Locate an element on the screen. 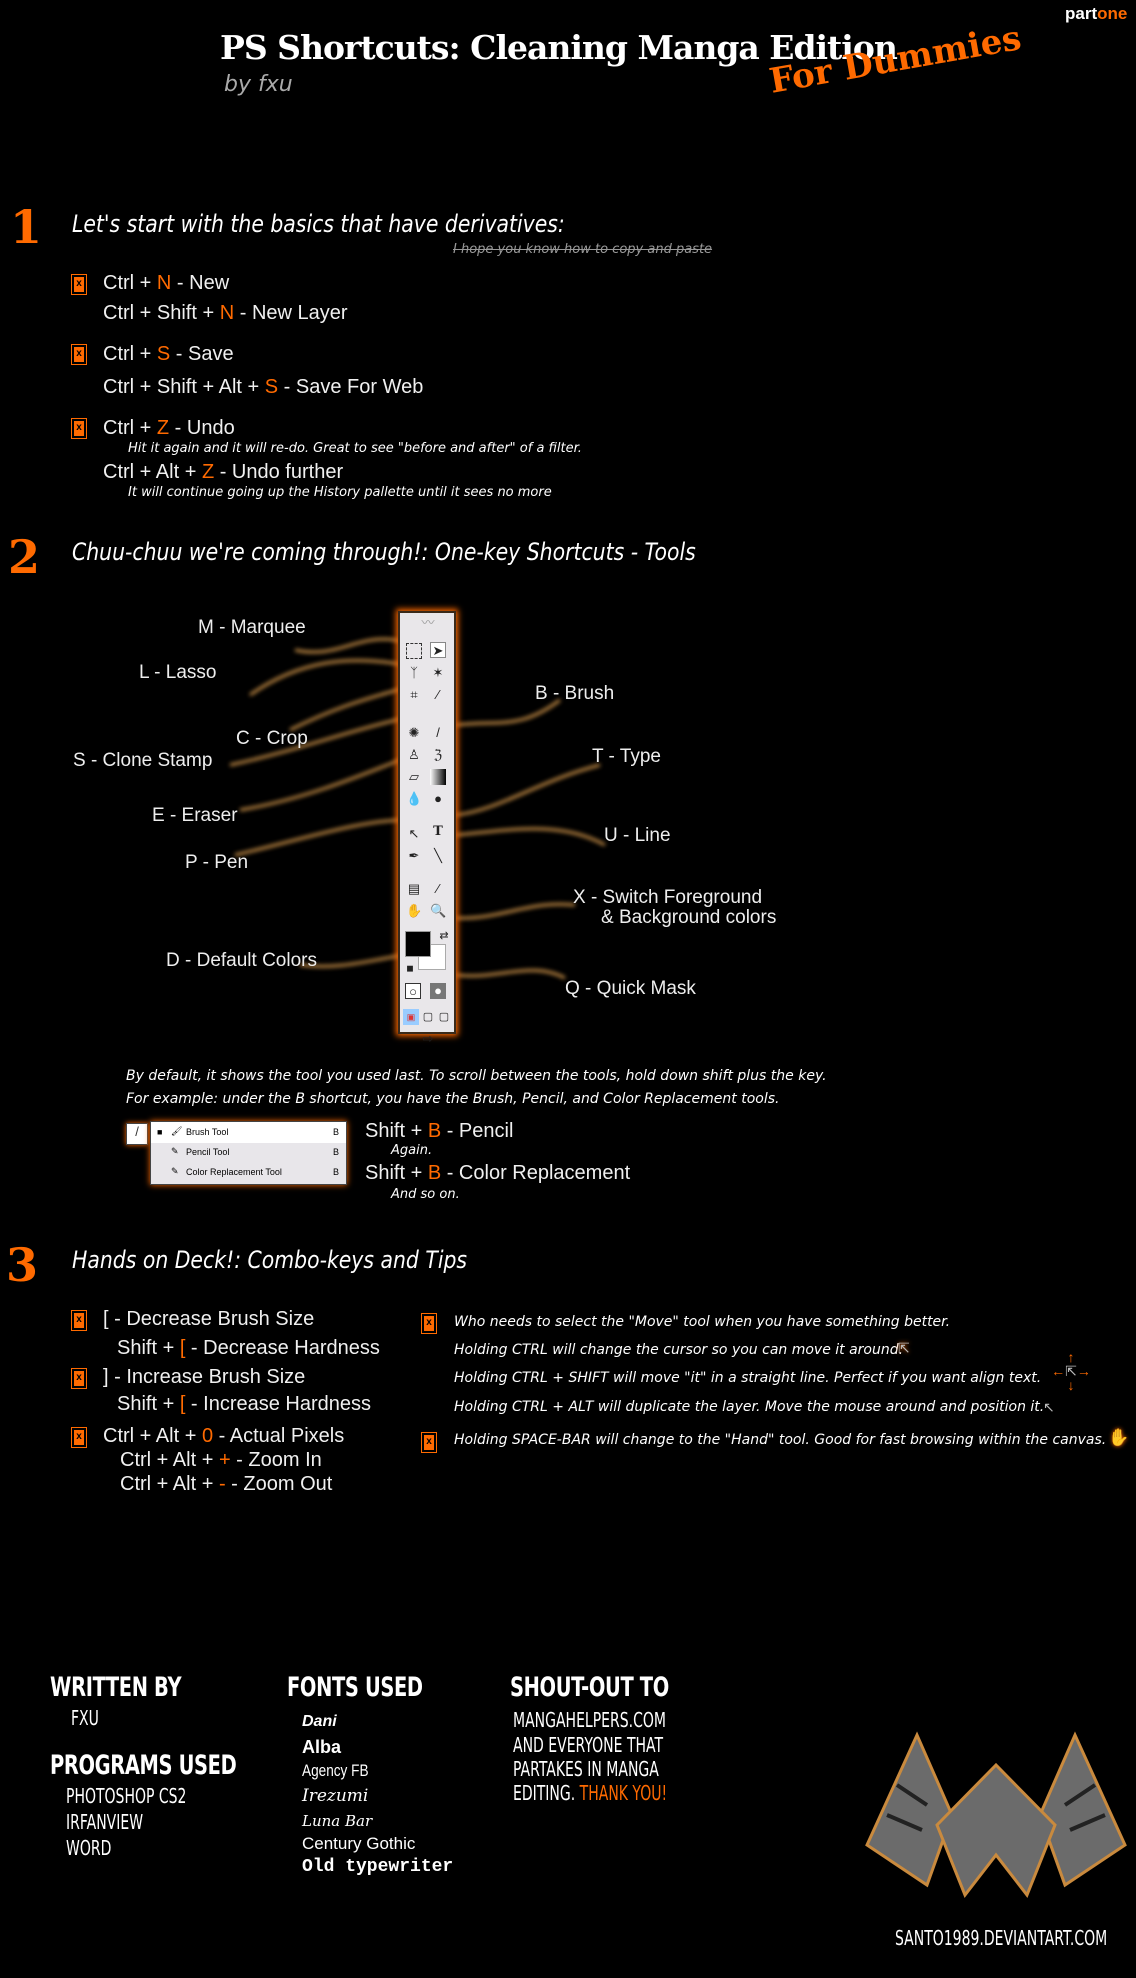 The image size is (1136, 1978). label-eraser: E - Eraser is located at coordinates (195, 815).